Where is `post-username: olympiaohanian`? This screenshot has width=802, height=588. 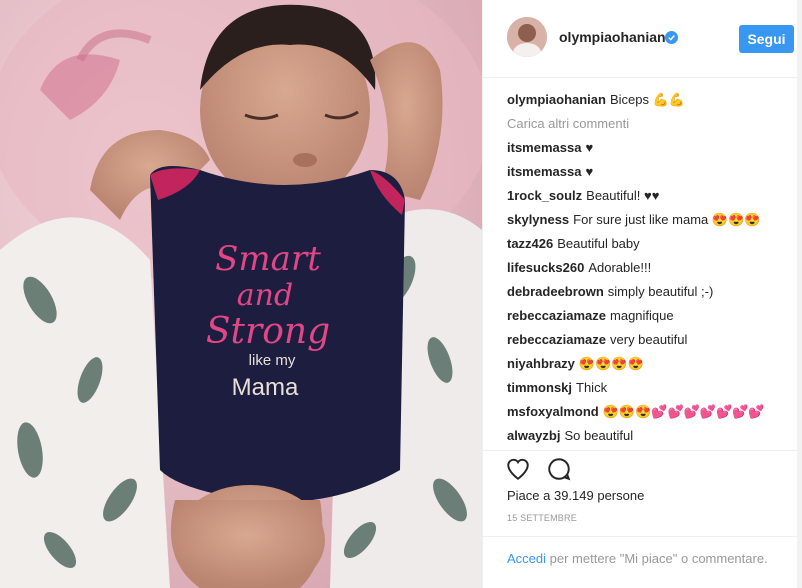 post-username: olympiaohanian is located at coordinates (612, 37).